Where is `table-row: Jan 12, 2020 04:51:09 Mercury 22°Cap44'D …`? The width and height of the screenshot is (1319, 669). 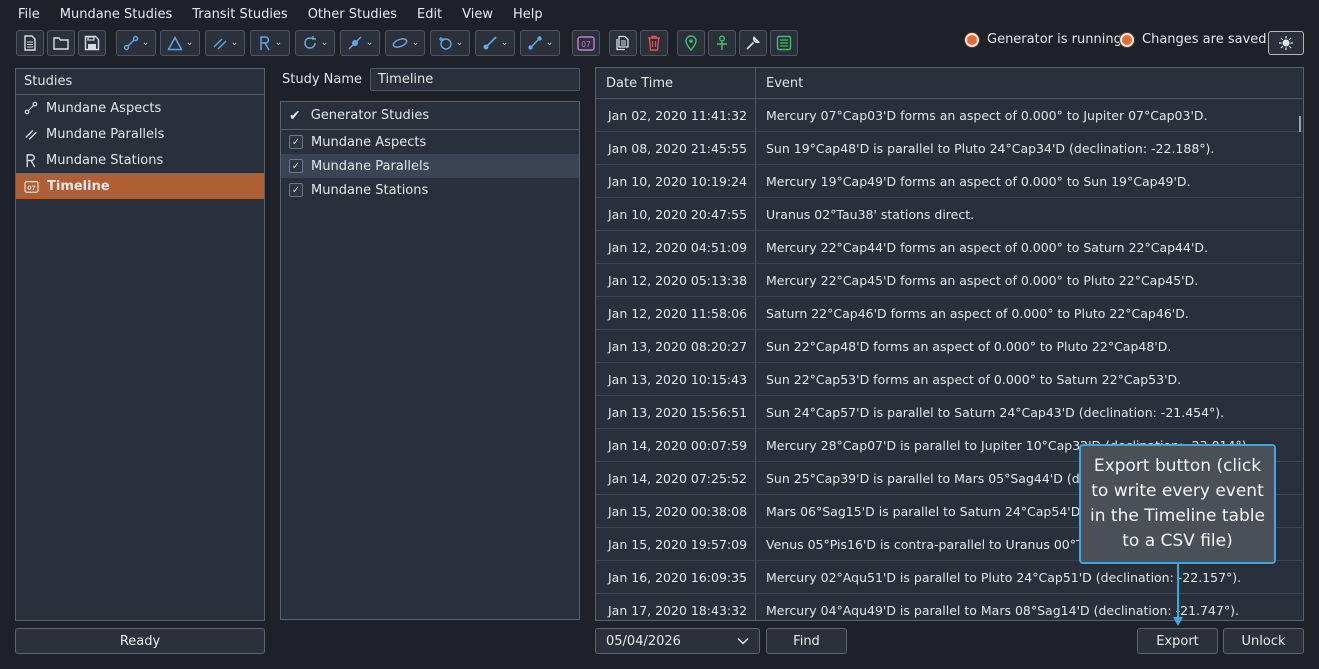
table-row: Jan 12, 2020 04:51:09 Mercury 22°Cap44'D … is located at coordinates (949, 247).